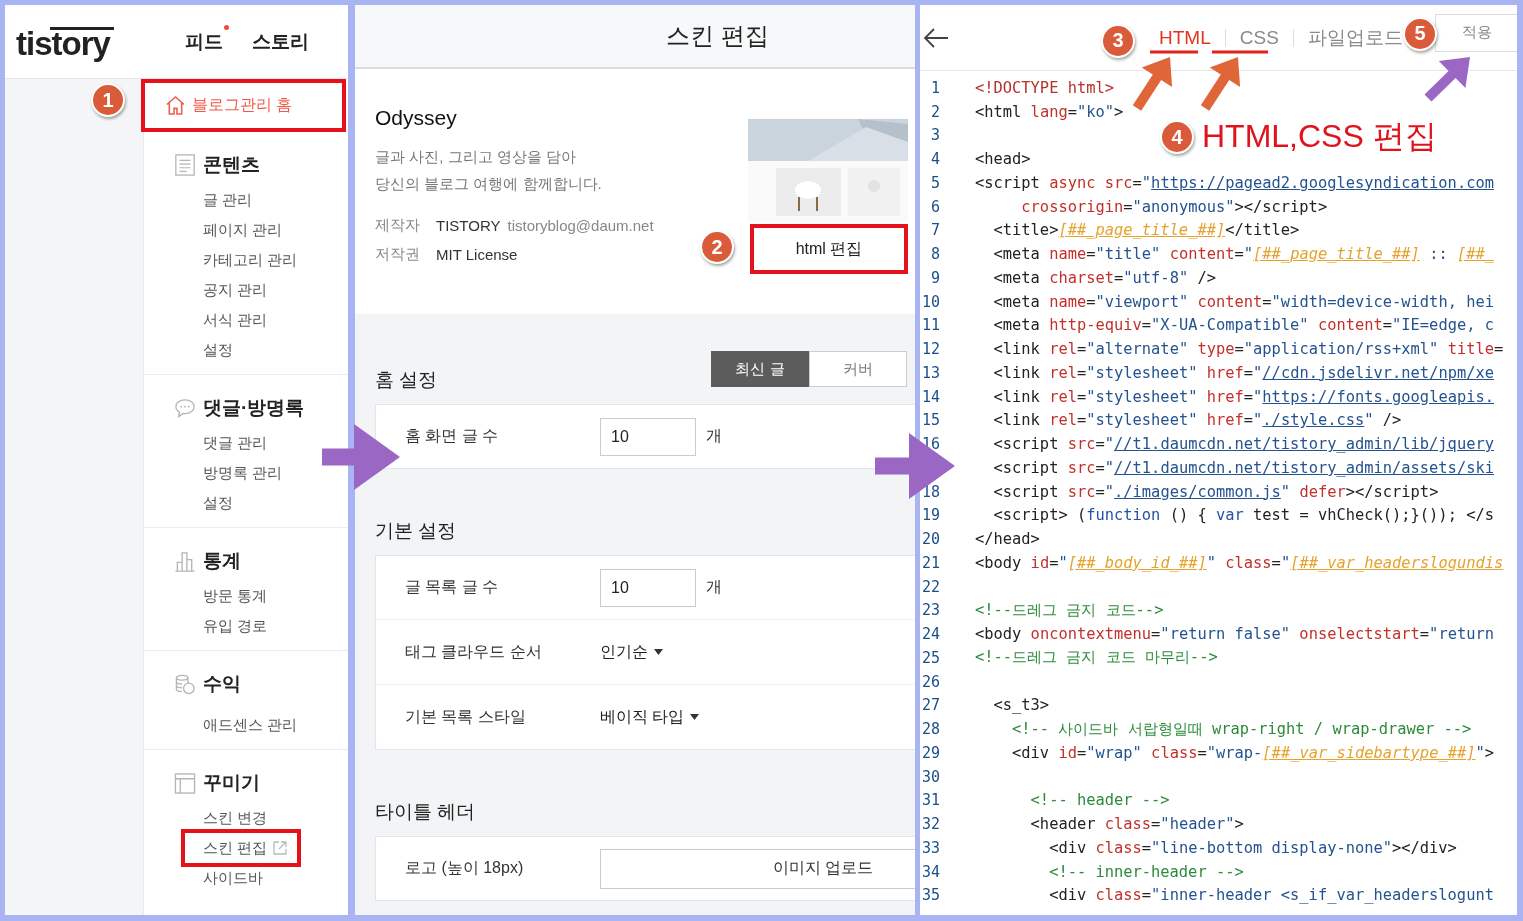  I want to click on sidebar-link: 글 관리, so click(234, 200).